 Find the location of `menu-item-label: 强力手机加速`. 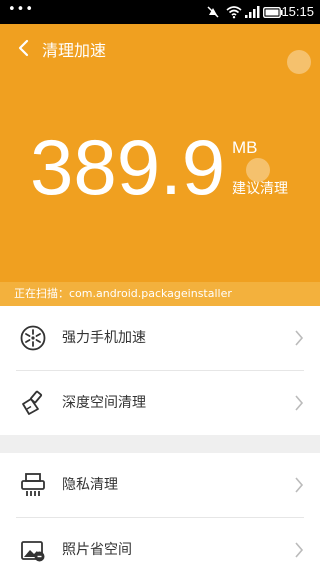

menu-item-label: 强力手机加速 is located at coordinates (104, 338).